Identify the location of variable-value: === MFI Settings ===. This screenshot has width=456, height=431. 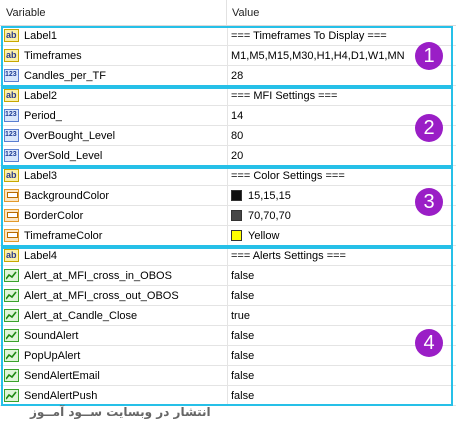
(284, 96).